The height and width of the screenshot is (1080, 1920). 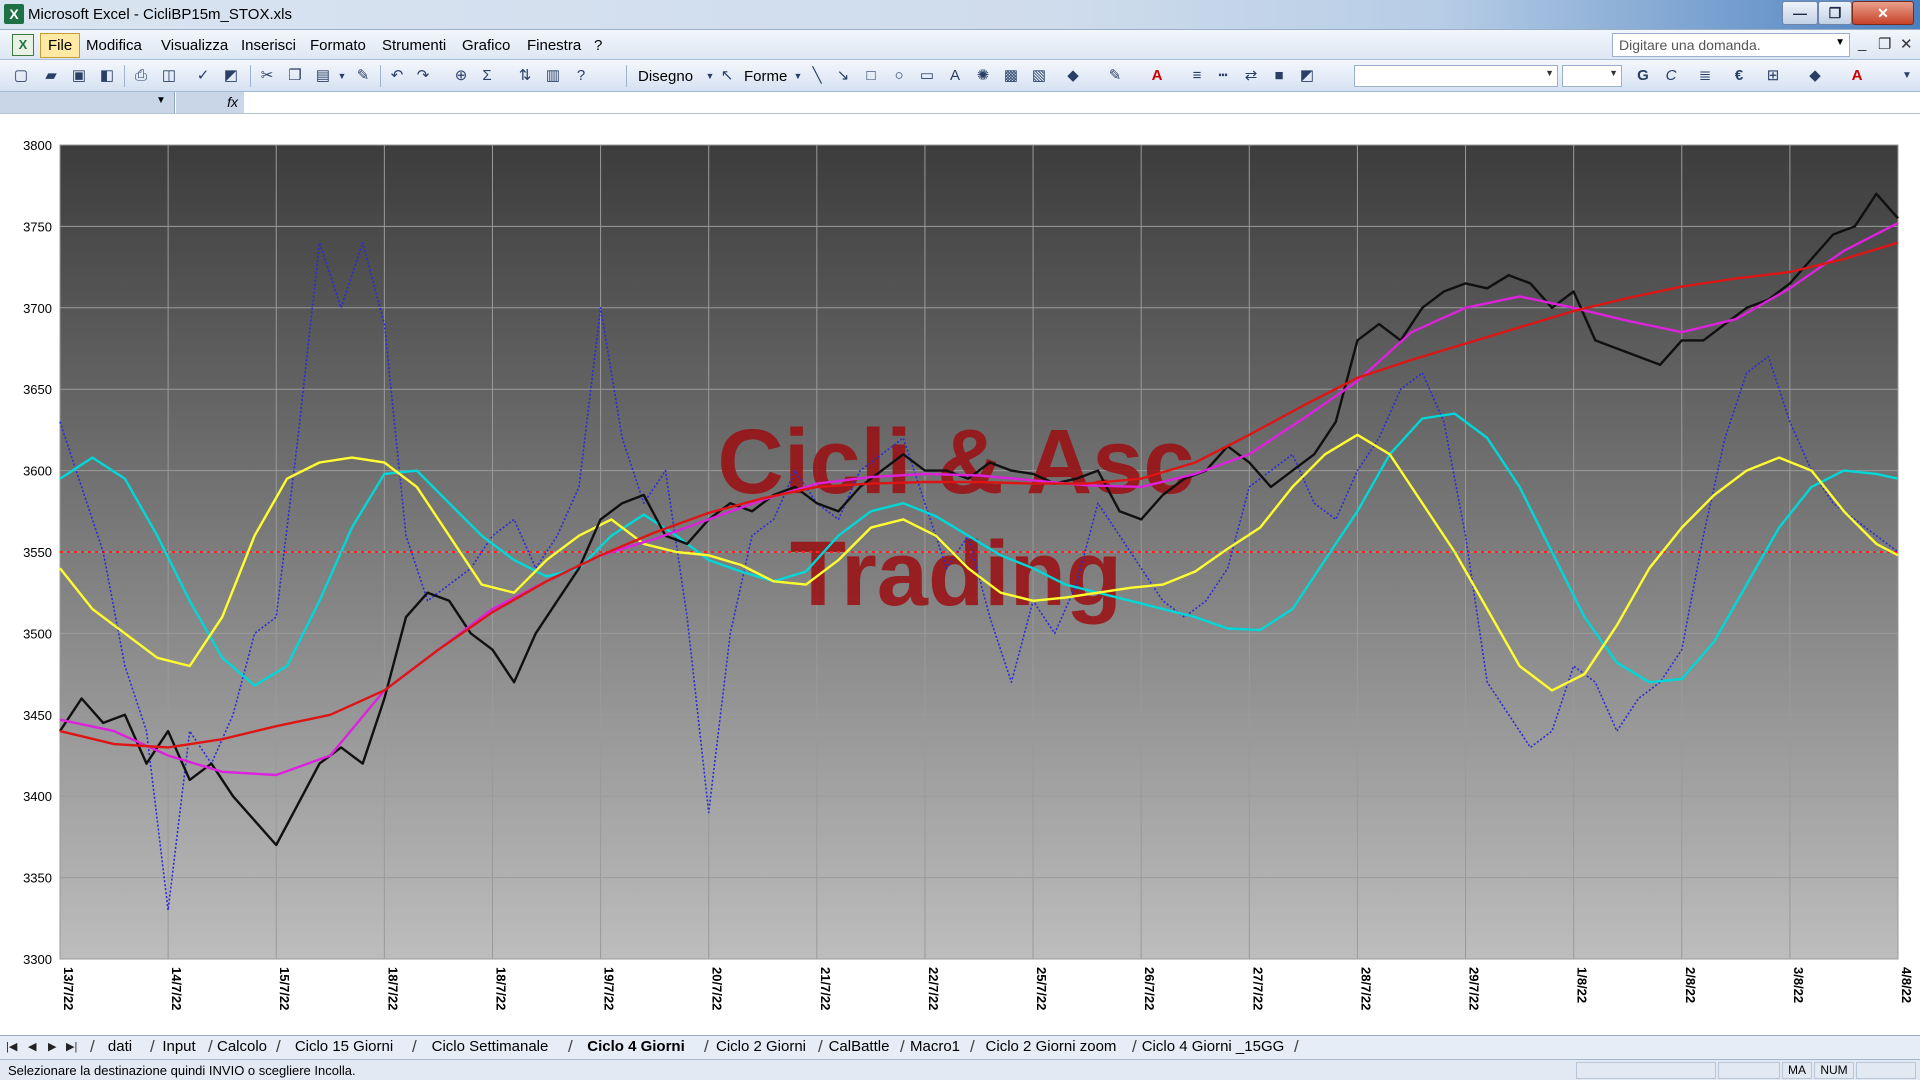 What do you see at coordinates (935, 1047) in the screenshot?
I see `sheet-tab: Macro1` at bounding box center [935, 1047].